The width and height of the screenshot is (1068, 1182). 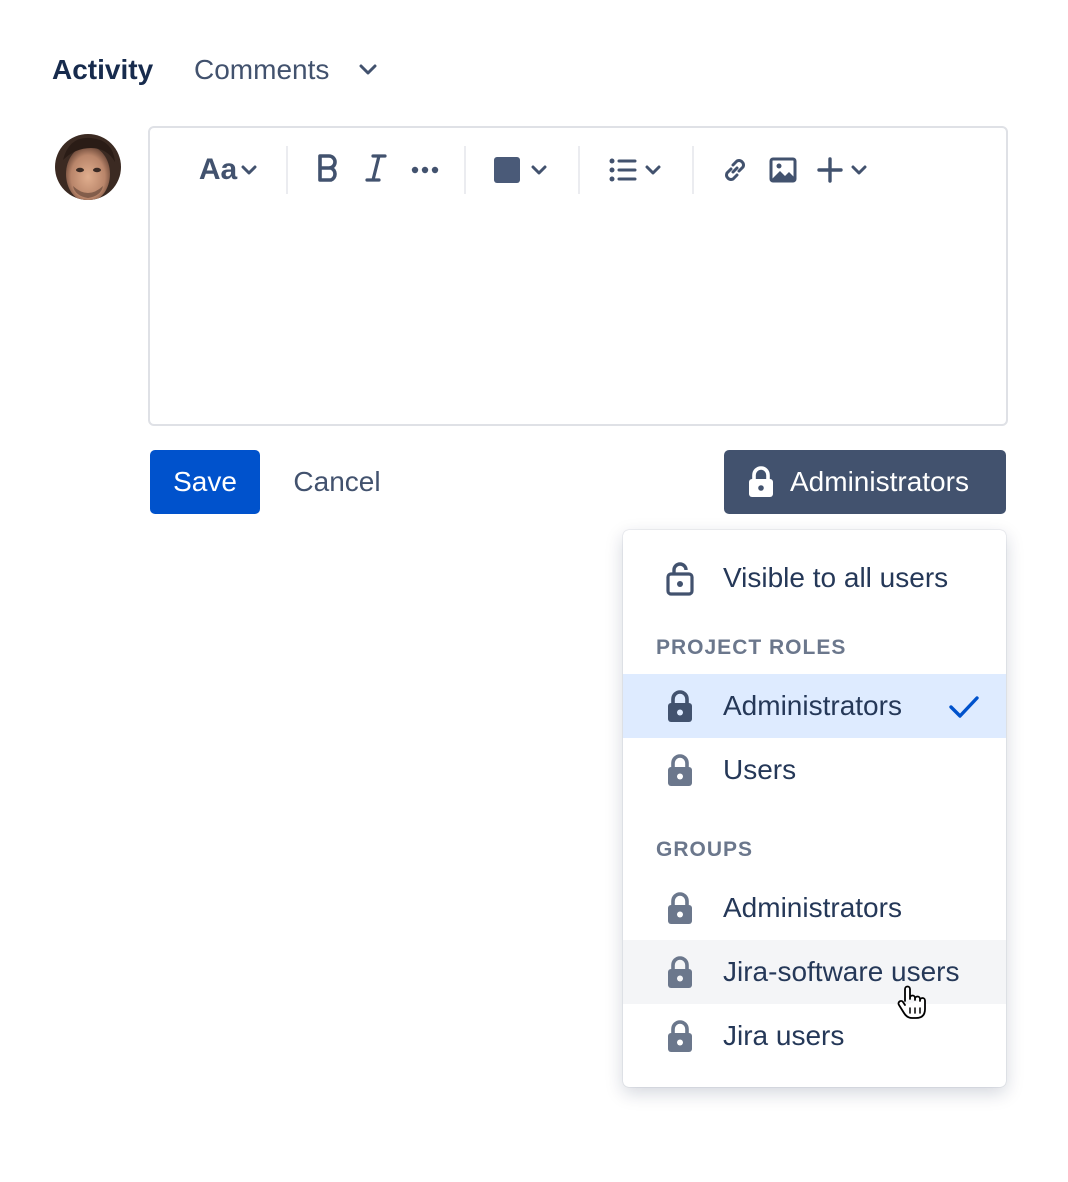 I want to click on menu-item-role-administrators: Administrators, so click(x=814, y=706).